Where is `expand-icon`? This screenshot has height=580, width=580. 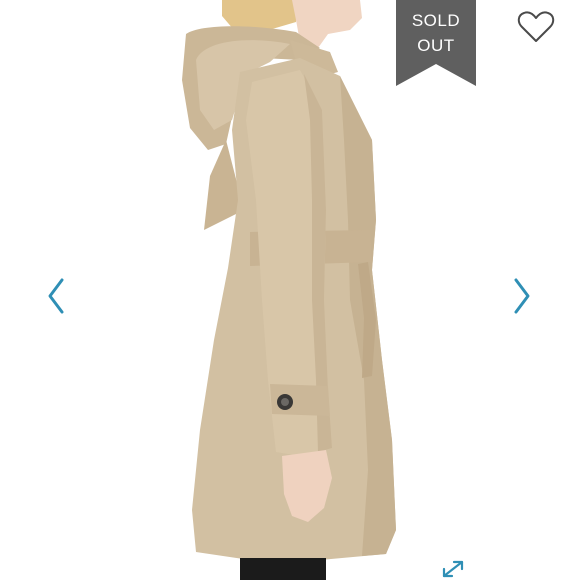
expand-icon is located at coordinates (453, 569).